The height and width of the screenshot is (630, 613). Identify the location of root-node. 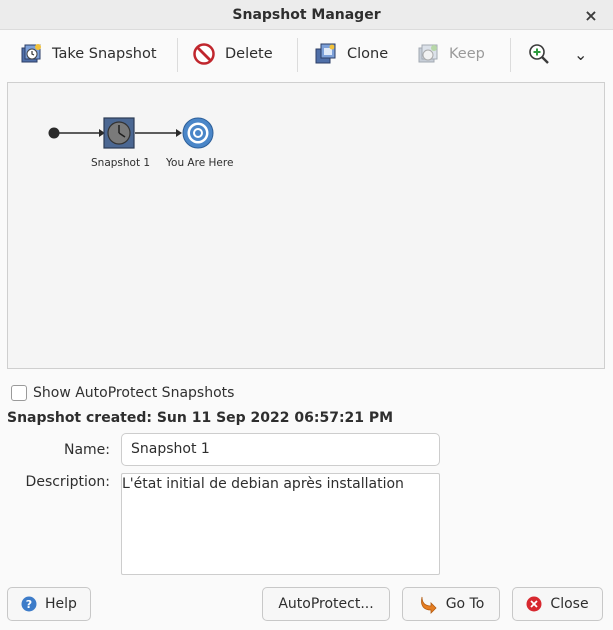
(54, 133).